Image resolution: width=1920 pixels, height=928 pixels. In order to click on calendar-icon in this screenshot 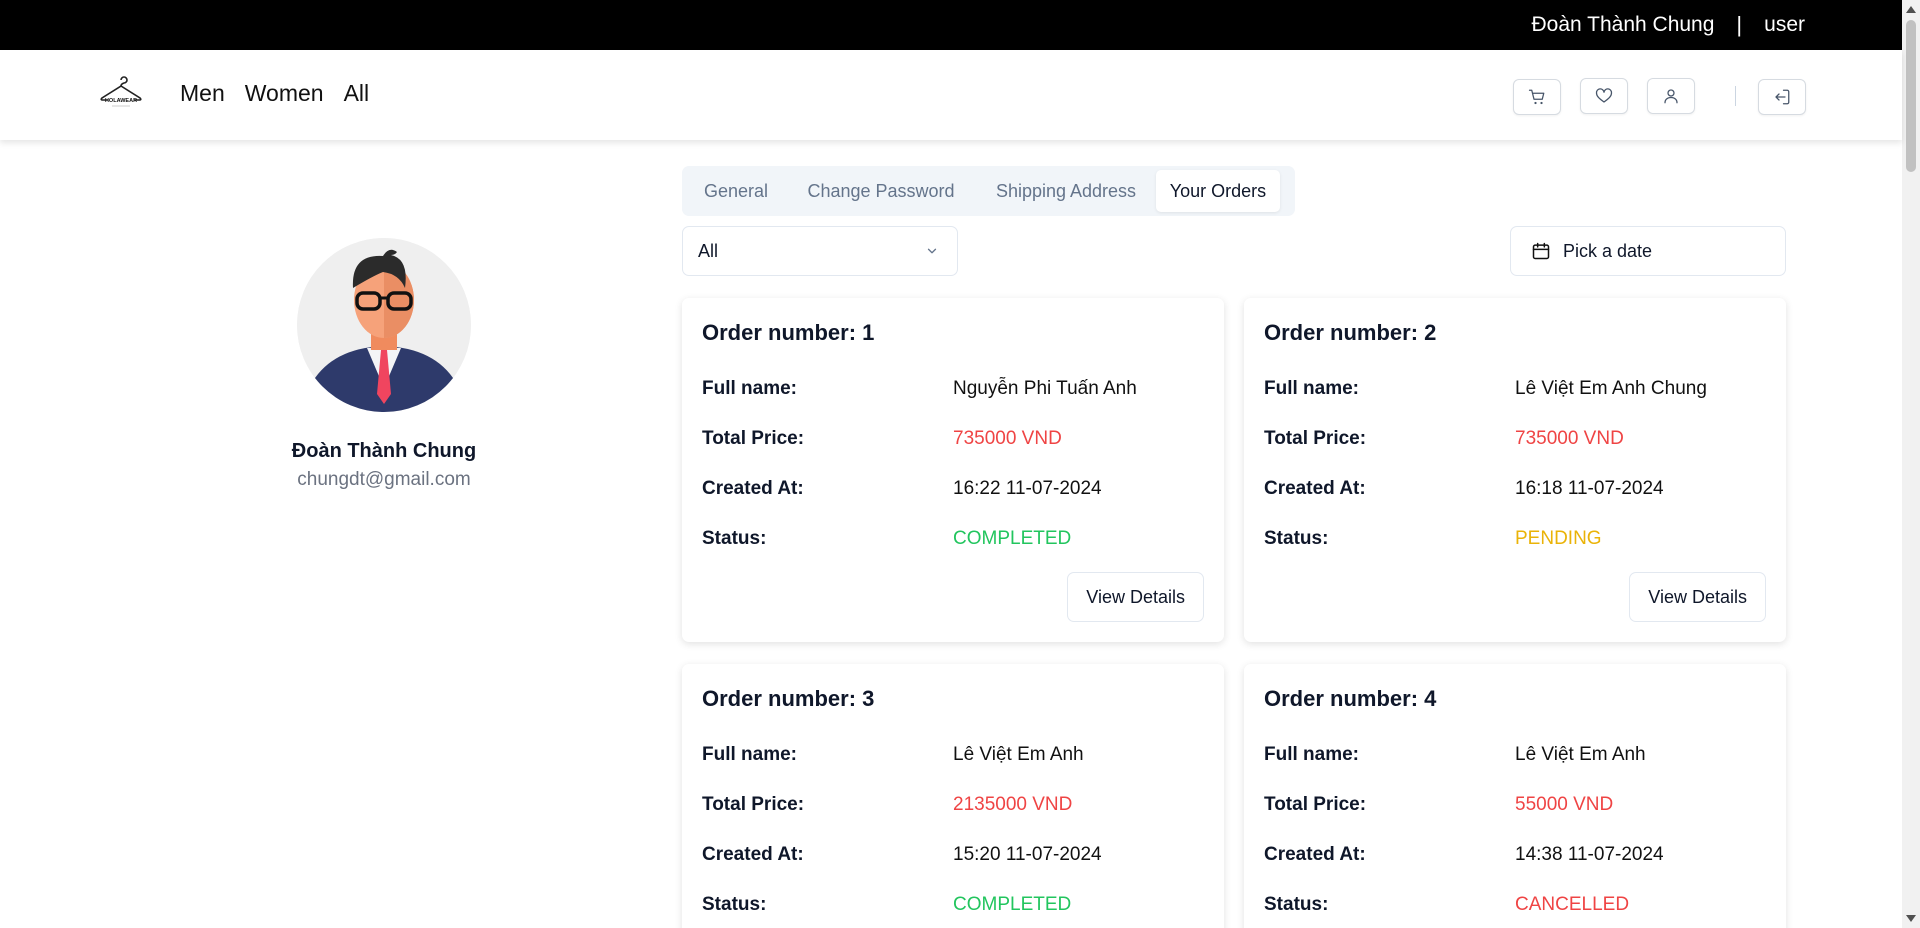, I will do `click(1541, 251)`.